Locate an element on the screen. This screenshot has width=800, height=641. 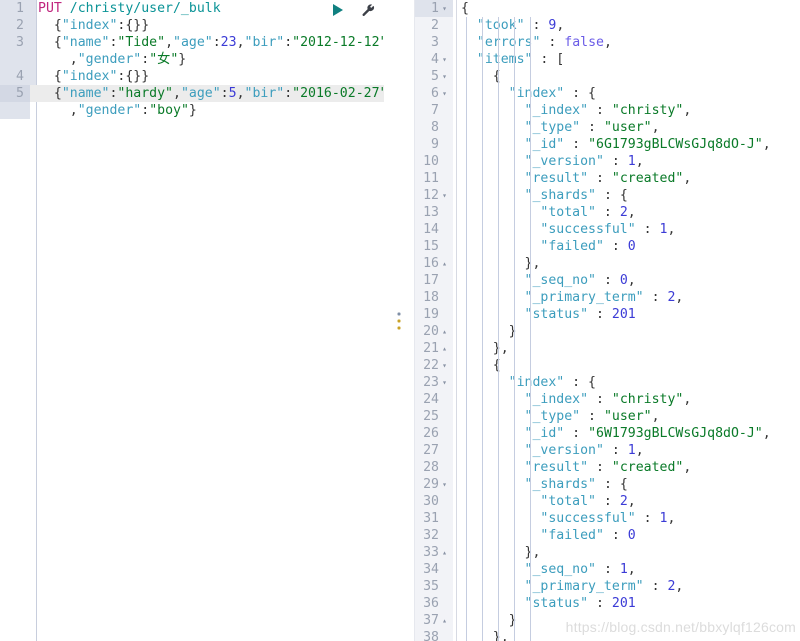
code-token: "_primary_term" is located at coordinates (584, 297).